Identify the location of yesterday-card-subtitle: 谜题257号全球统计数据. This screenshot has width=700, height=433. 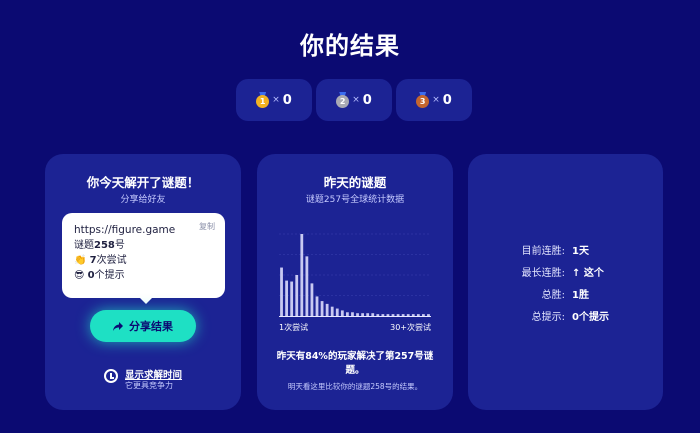
(355, 200).